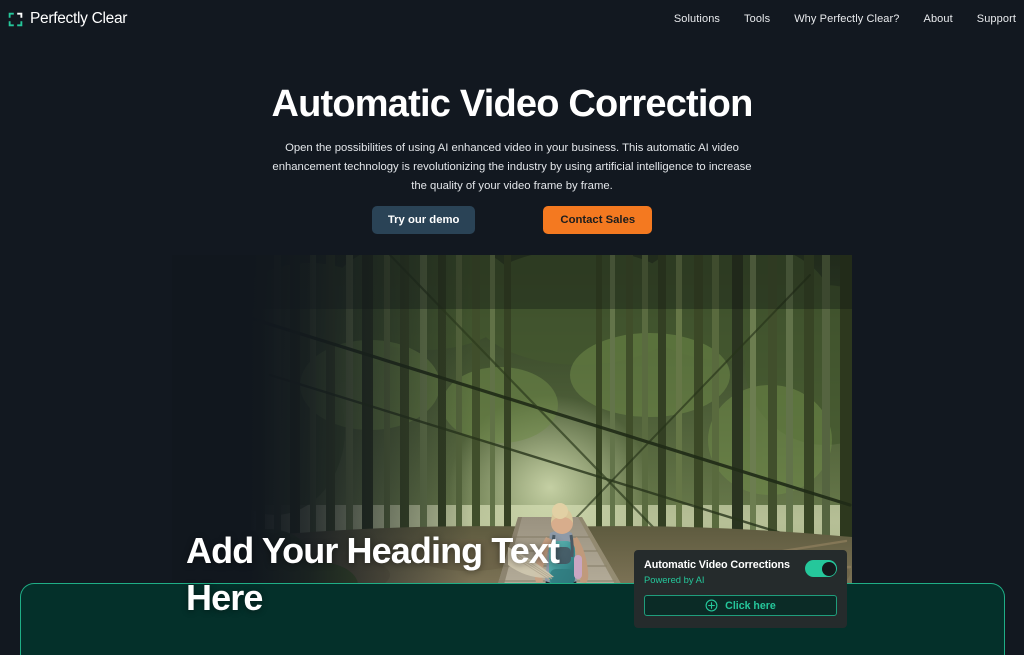  Describe the element at coordinates (79, 18) in the screenshot. I see `logo-text: Perfectly Clear` at that location.